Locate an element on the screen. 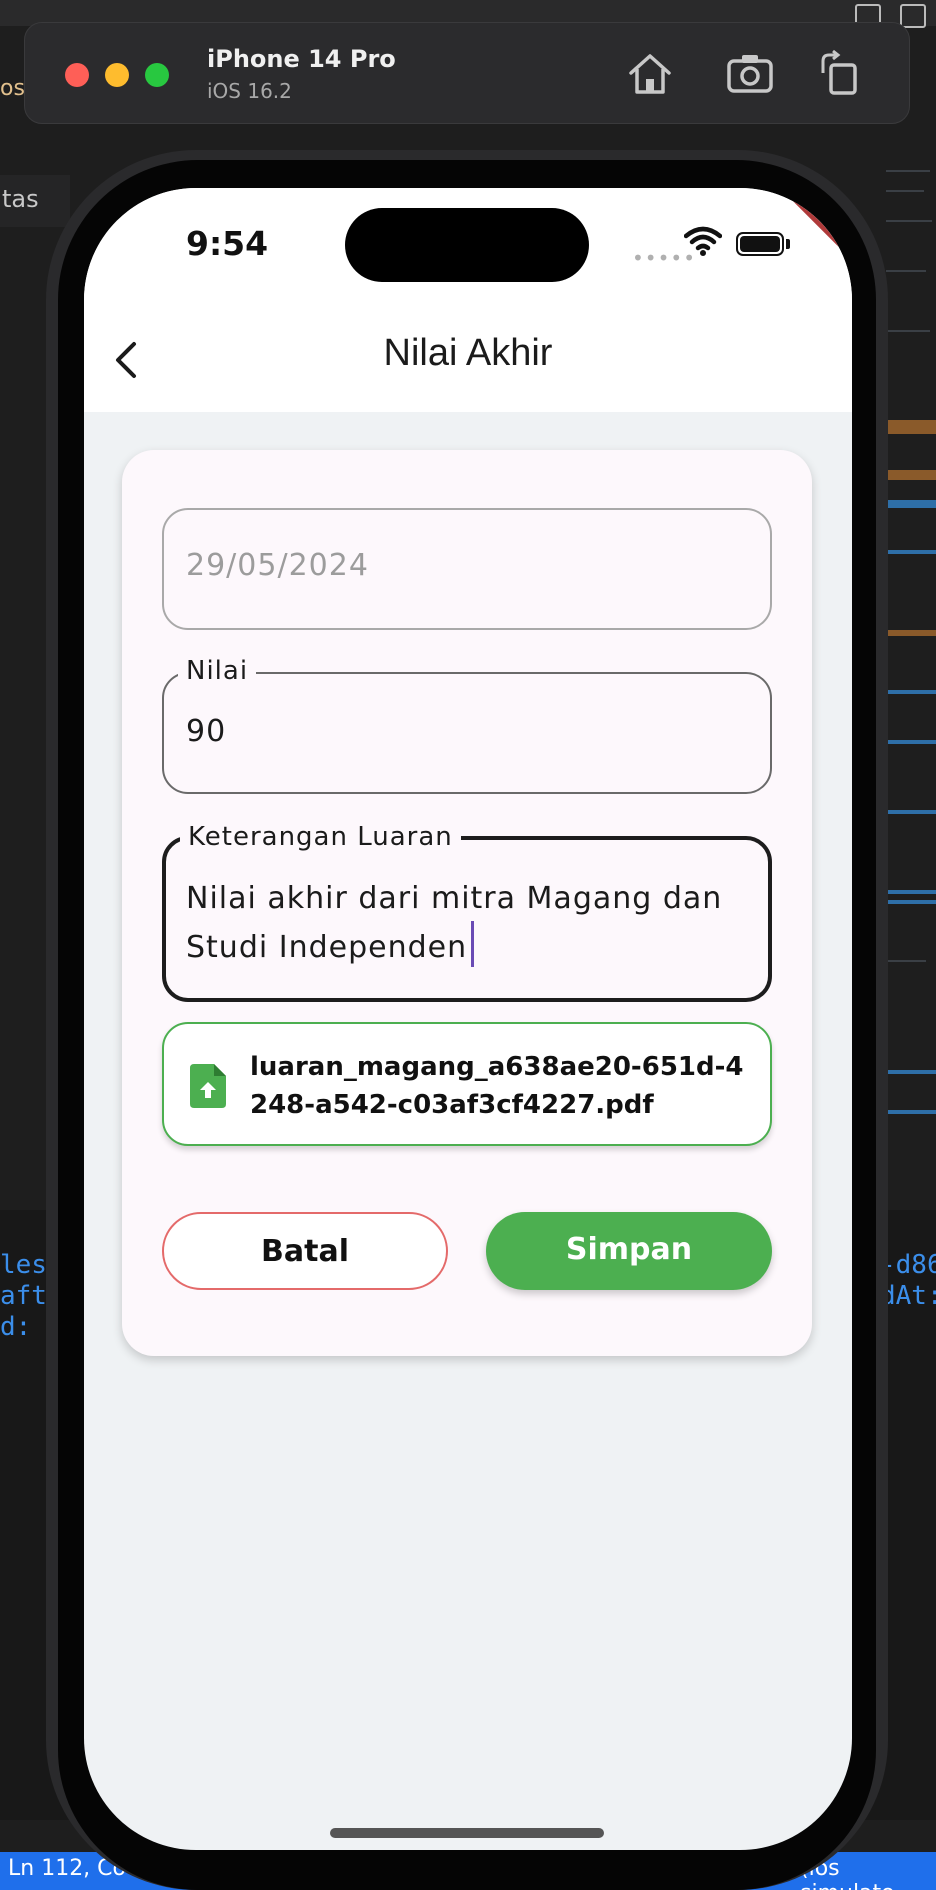 This screenshot has width=936, height=1890. ios-status-bar: 9:54 ••••• DEBUG is located at coordinates (468, 248).